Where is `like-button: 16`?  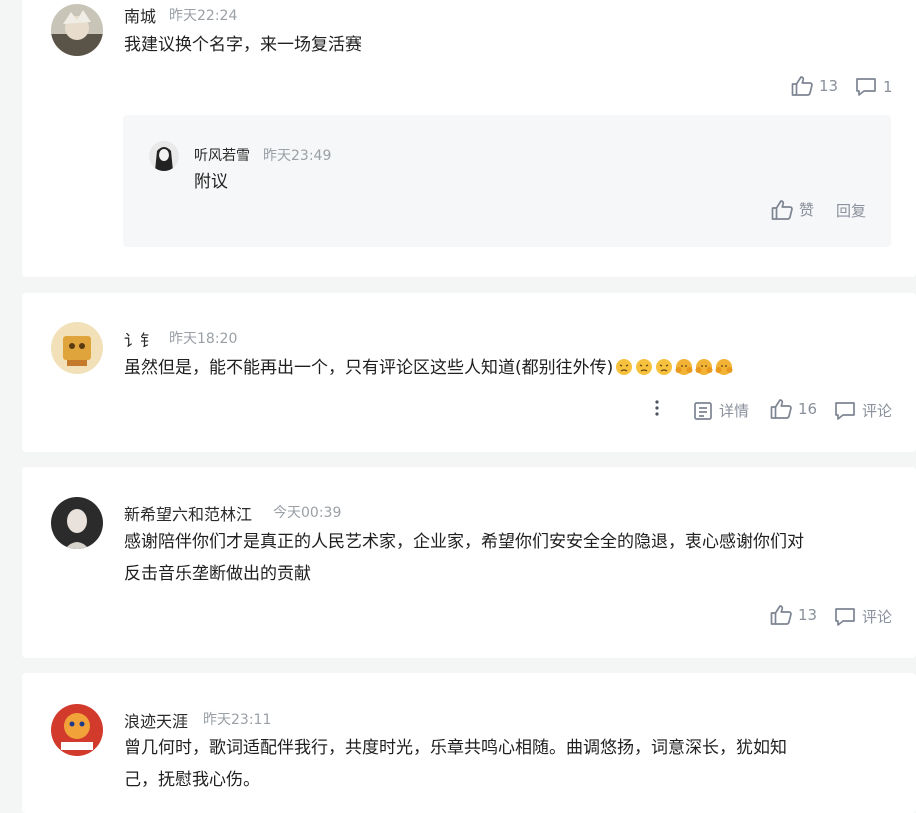
like-button: 16 is located at coordinates (793, 409).